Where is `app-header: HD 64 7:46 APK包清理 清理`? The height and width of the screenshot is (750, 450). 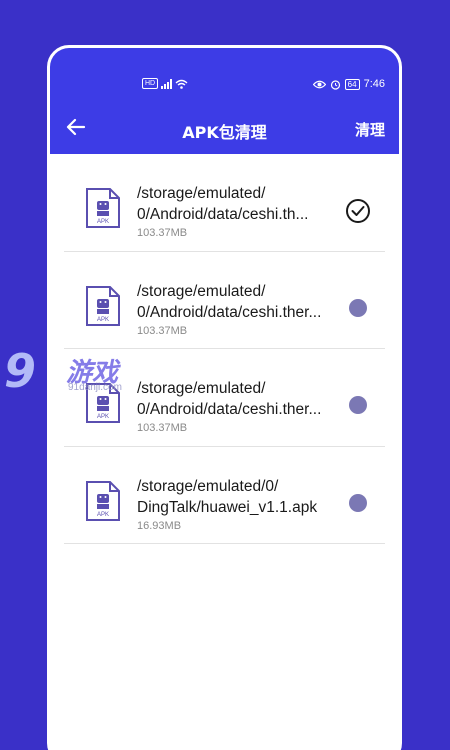 app-header: HD 64 7:46 APK包清理 清理 is located at coordinates (224, 101).